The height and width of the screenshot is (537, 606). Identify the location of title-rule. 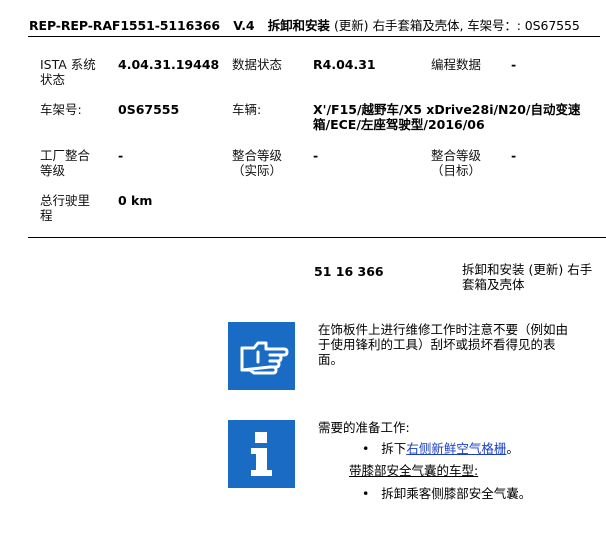
(314, 36).